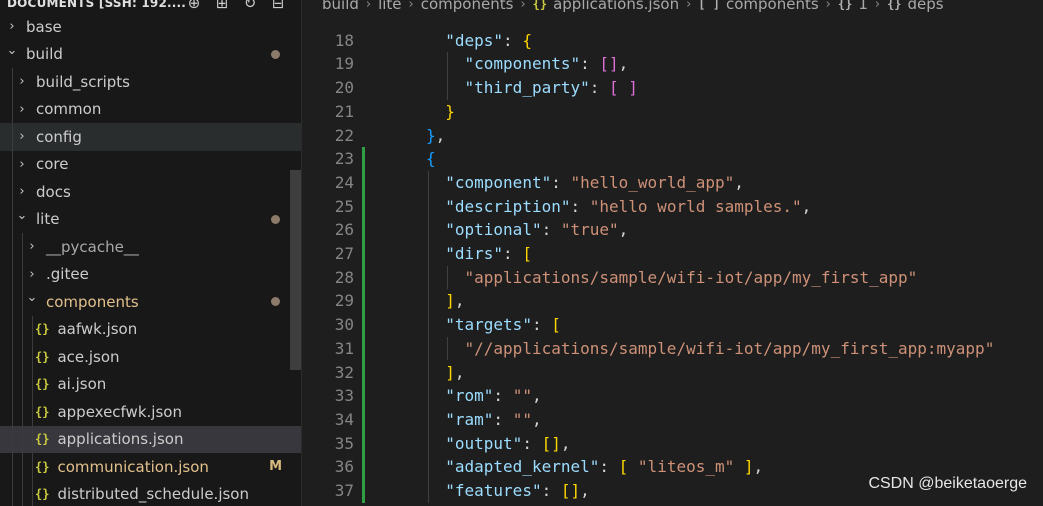  I want to click on line-number: 34, so click(344, 419).